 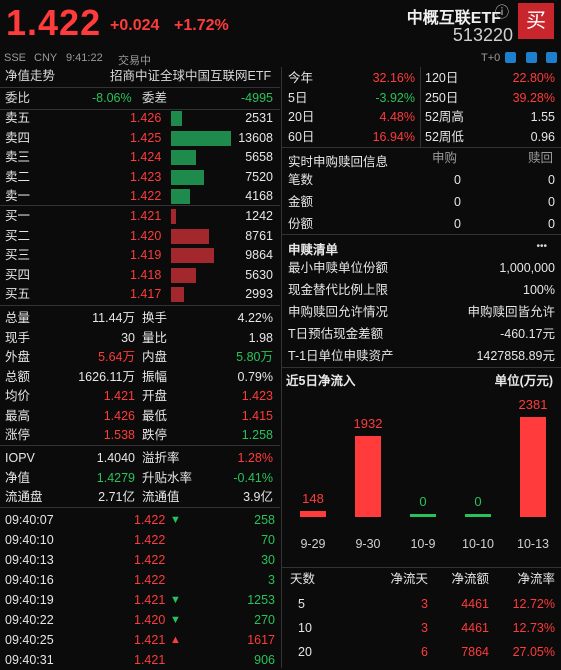 What do you see at coordinates (259, 235) in the screenshot?
I see `buy-order-volume: 8761` at bounding box center [259, 235].